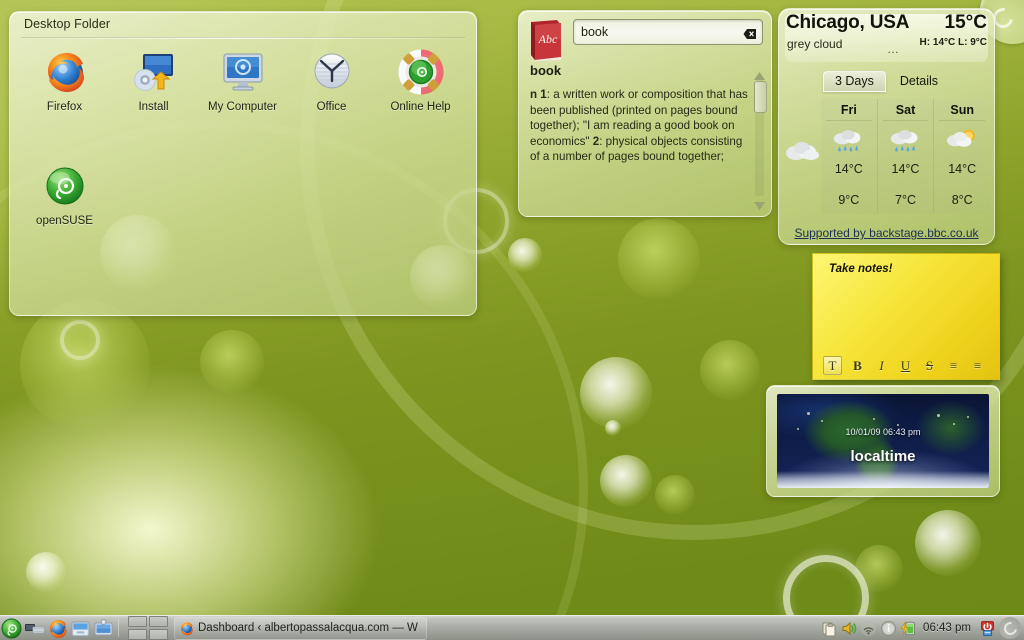 The image size is (1024, 640). Describe the element at coordinates (929, 365) in the screenshot. I see `strikethrough-button: S` at that location.